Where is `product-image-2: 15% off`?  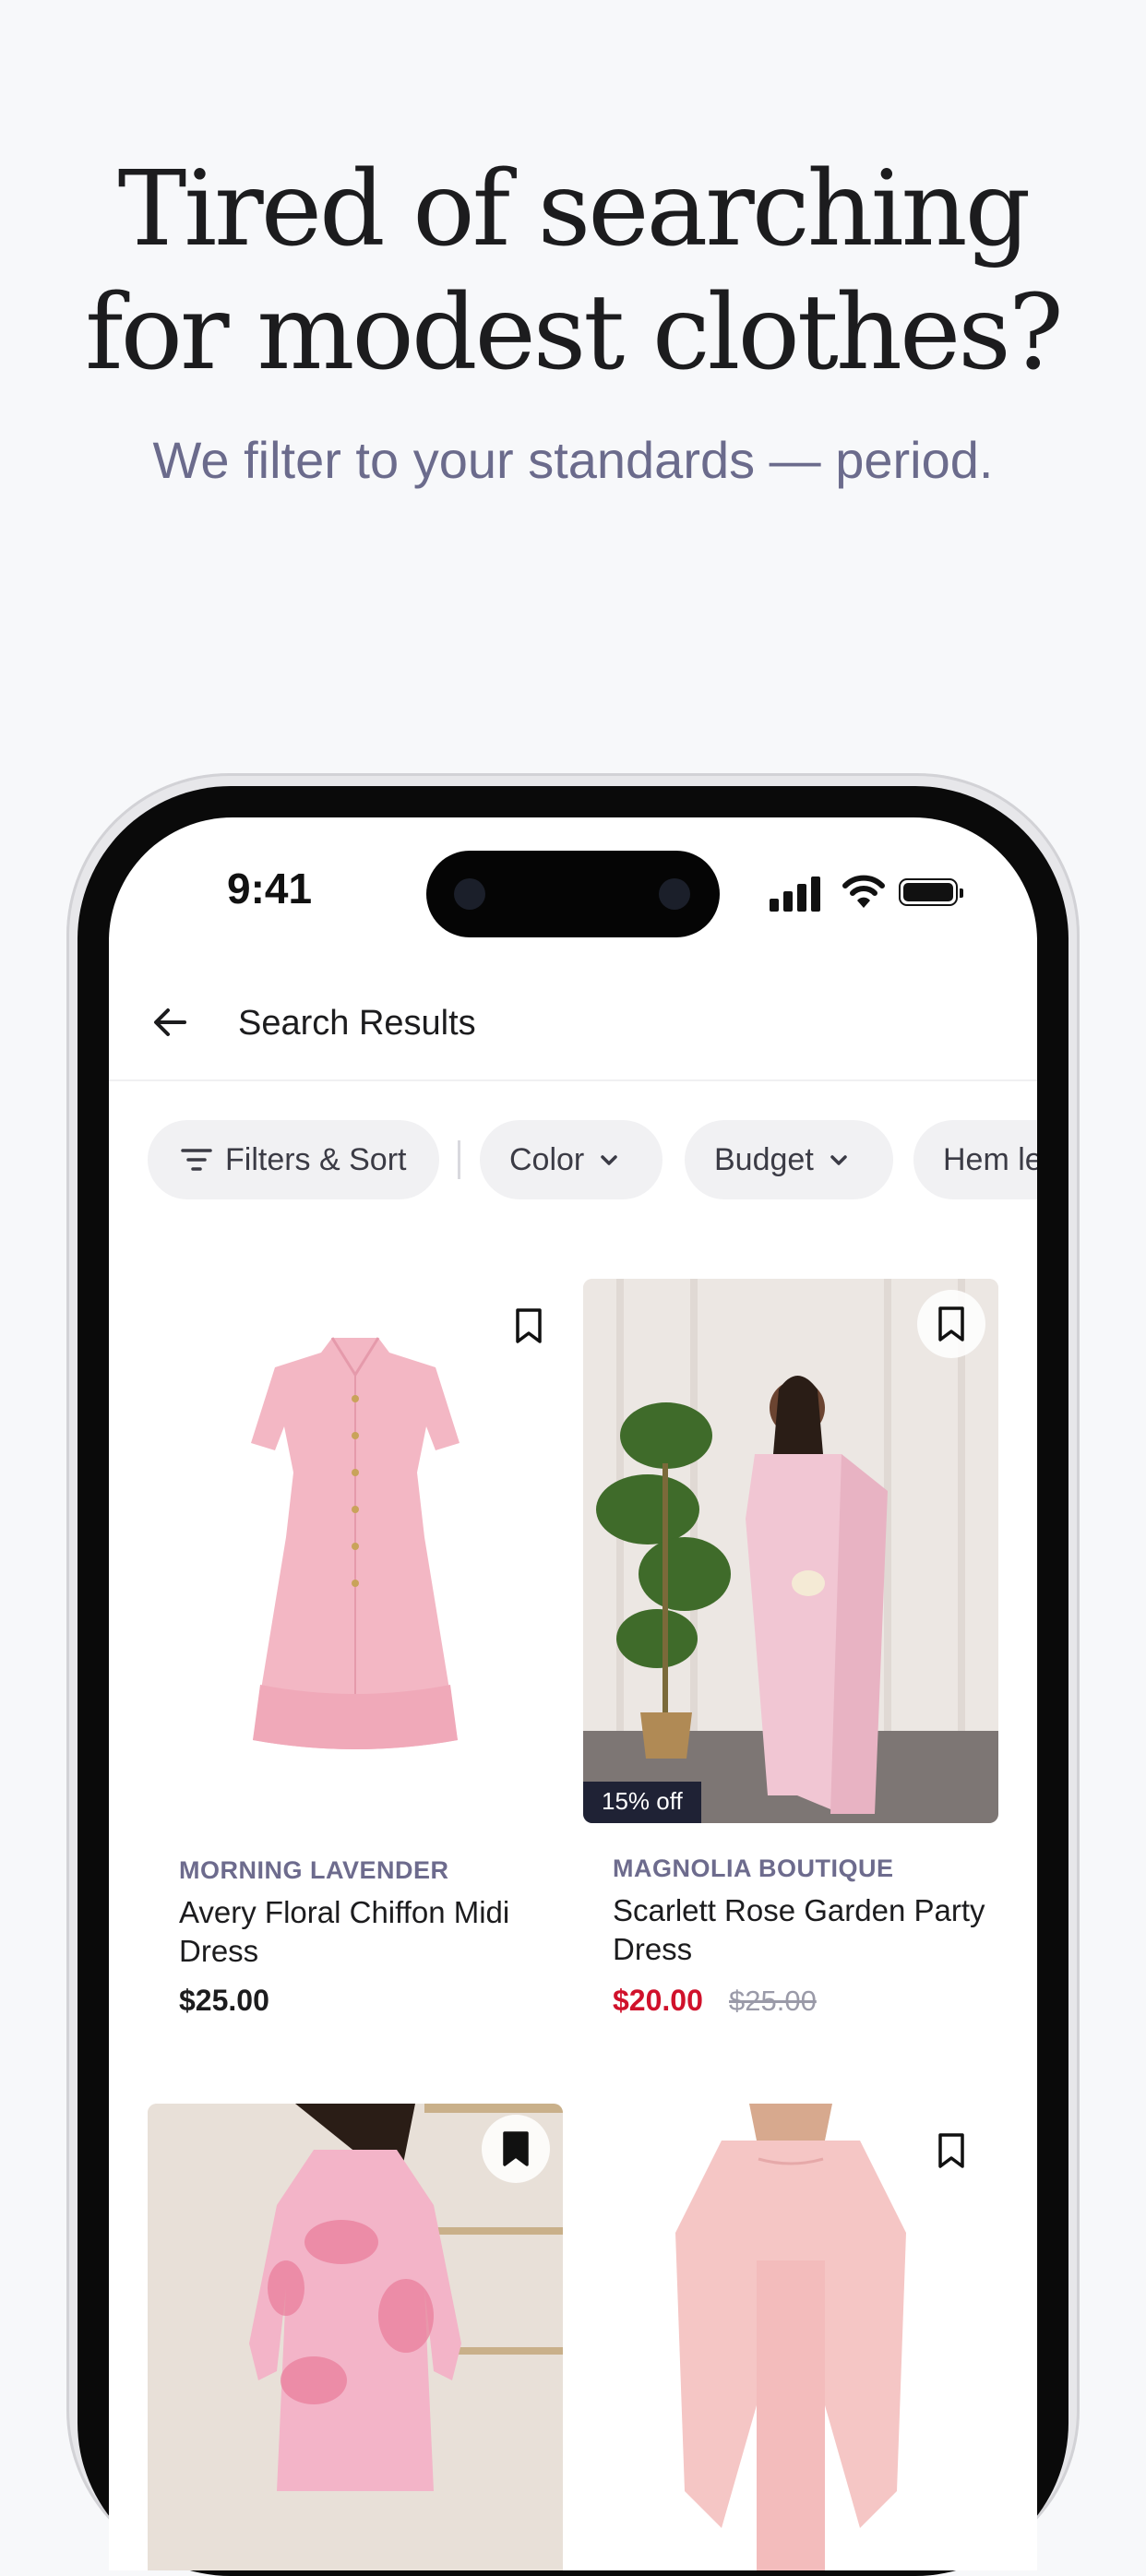 product-image-2: 15% off is located at coordinates (790, 1551).